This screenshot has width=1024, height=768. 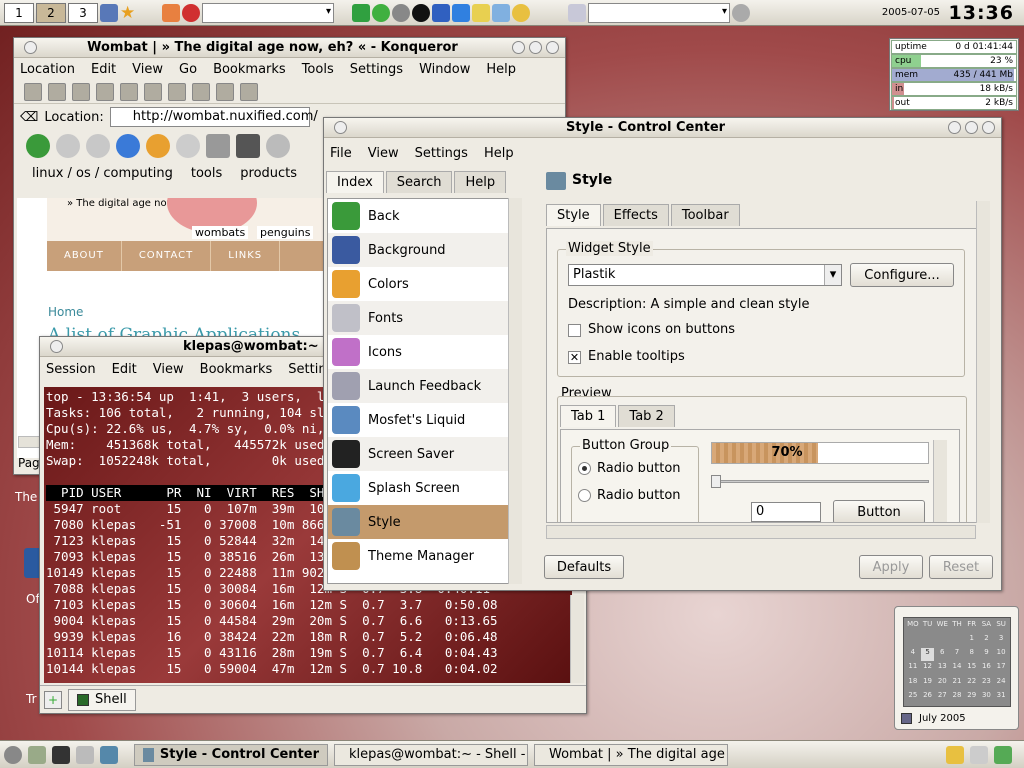 What do you see at coordinates (972, 697) in the screenshot?
I see `calendar-day: 29` at bounding box center [972, 697].